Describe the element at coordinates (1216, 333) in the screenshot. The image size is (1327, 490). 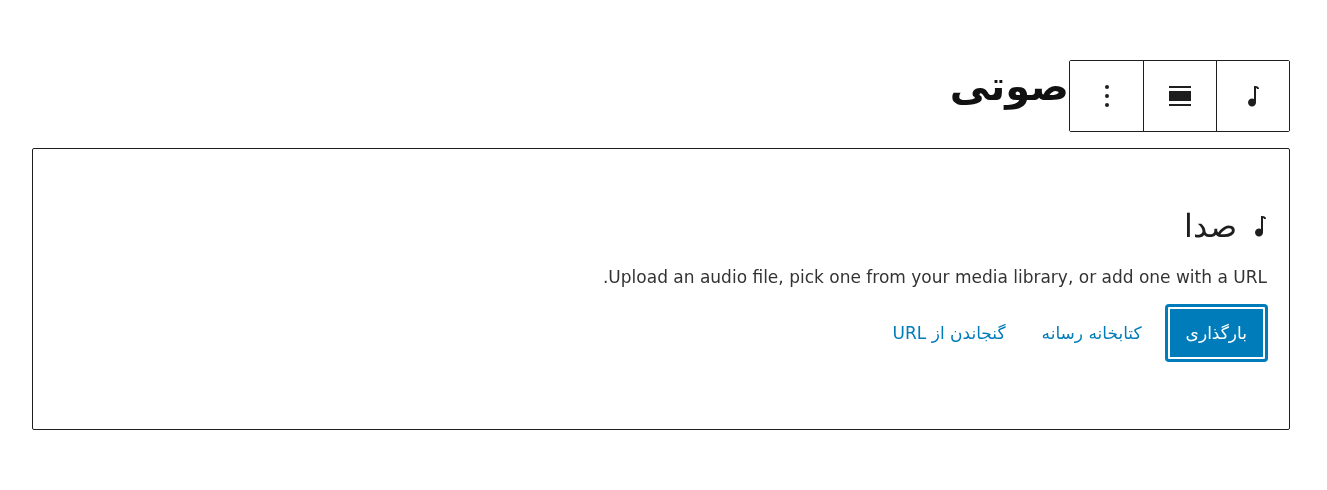
I see `upload-button: بارگذاری` at that location.